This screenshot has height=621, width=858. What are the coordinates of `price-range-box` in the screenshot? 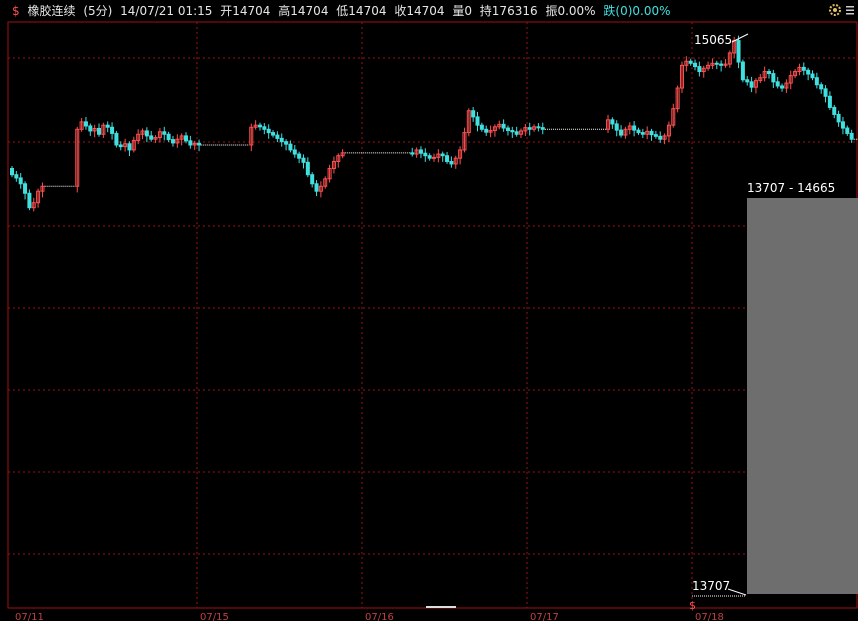 It's located at (802, 396).